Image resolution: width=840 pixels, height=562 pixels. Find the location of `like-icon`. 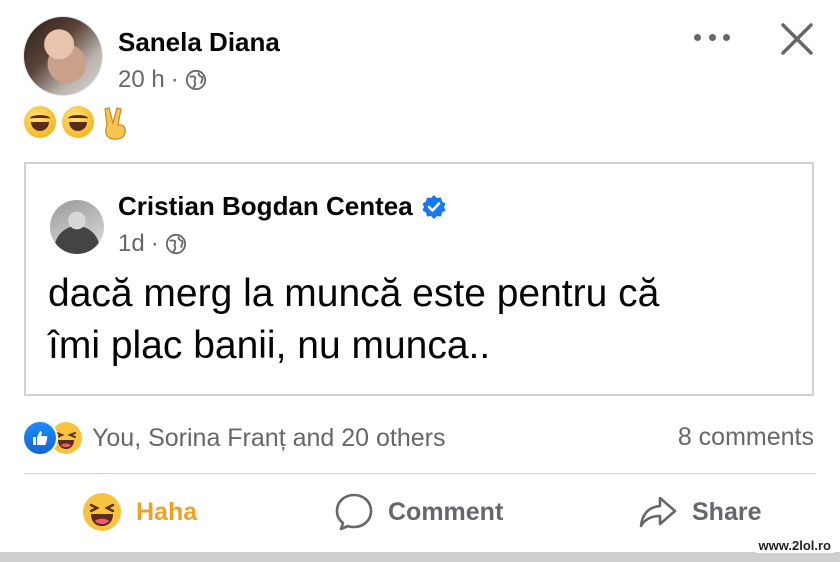

like-icon is located at coordinates (40, 438).